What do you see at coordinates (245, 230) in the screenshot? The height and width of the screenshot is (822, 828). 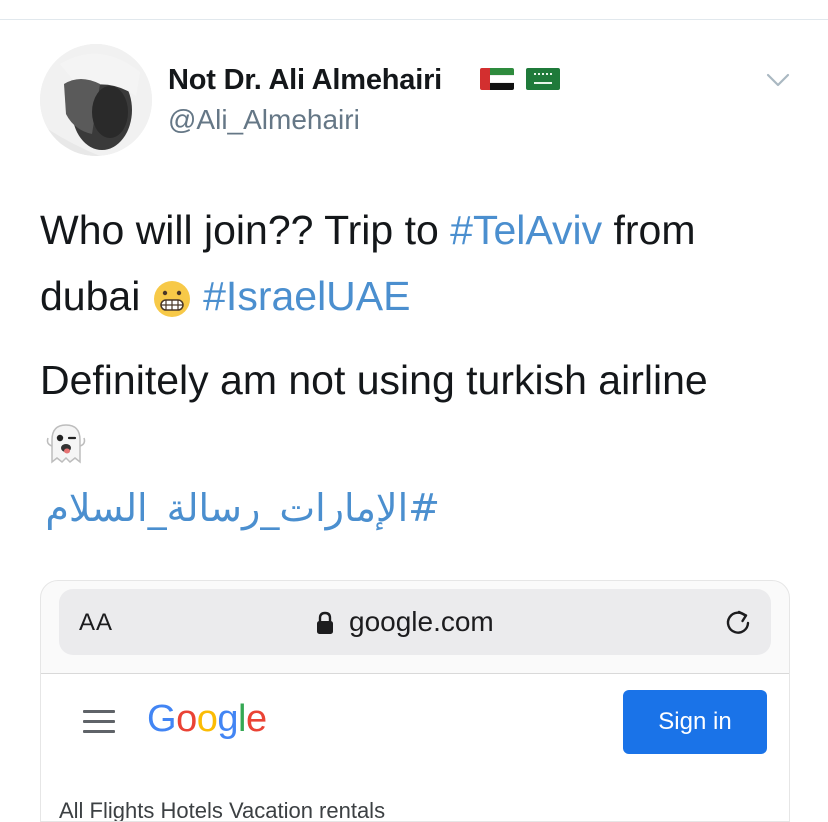 I see `tweet-text: Who will join?? Trip to` at bounding box center [245, 230].